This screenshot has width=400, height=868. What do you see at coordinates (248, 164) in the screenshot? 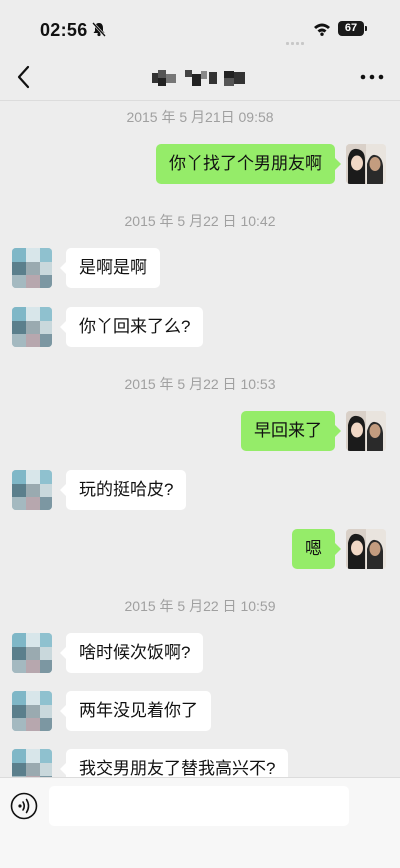
I see `message-bubble-outgoing: 你丫找了个男朋友啊` at bounding box center [248, 164].